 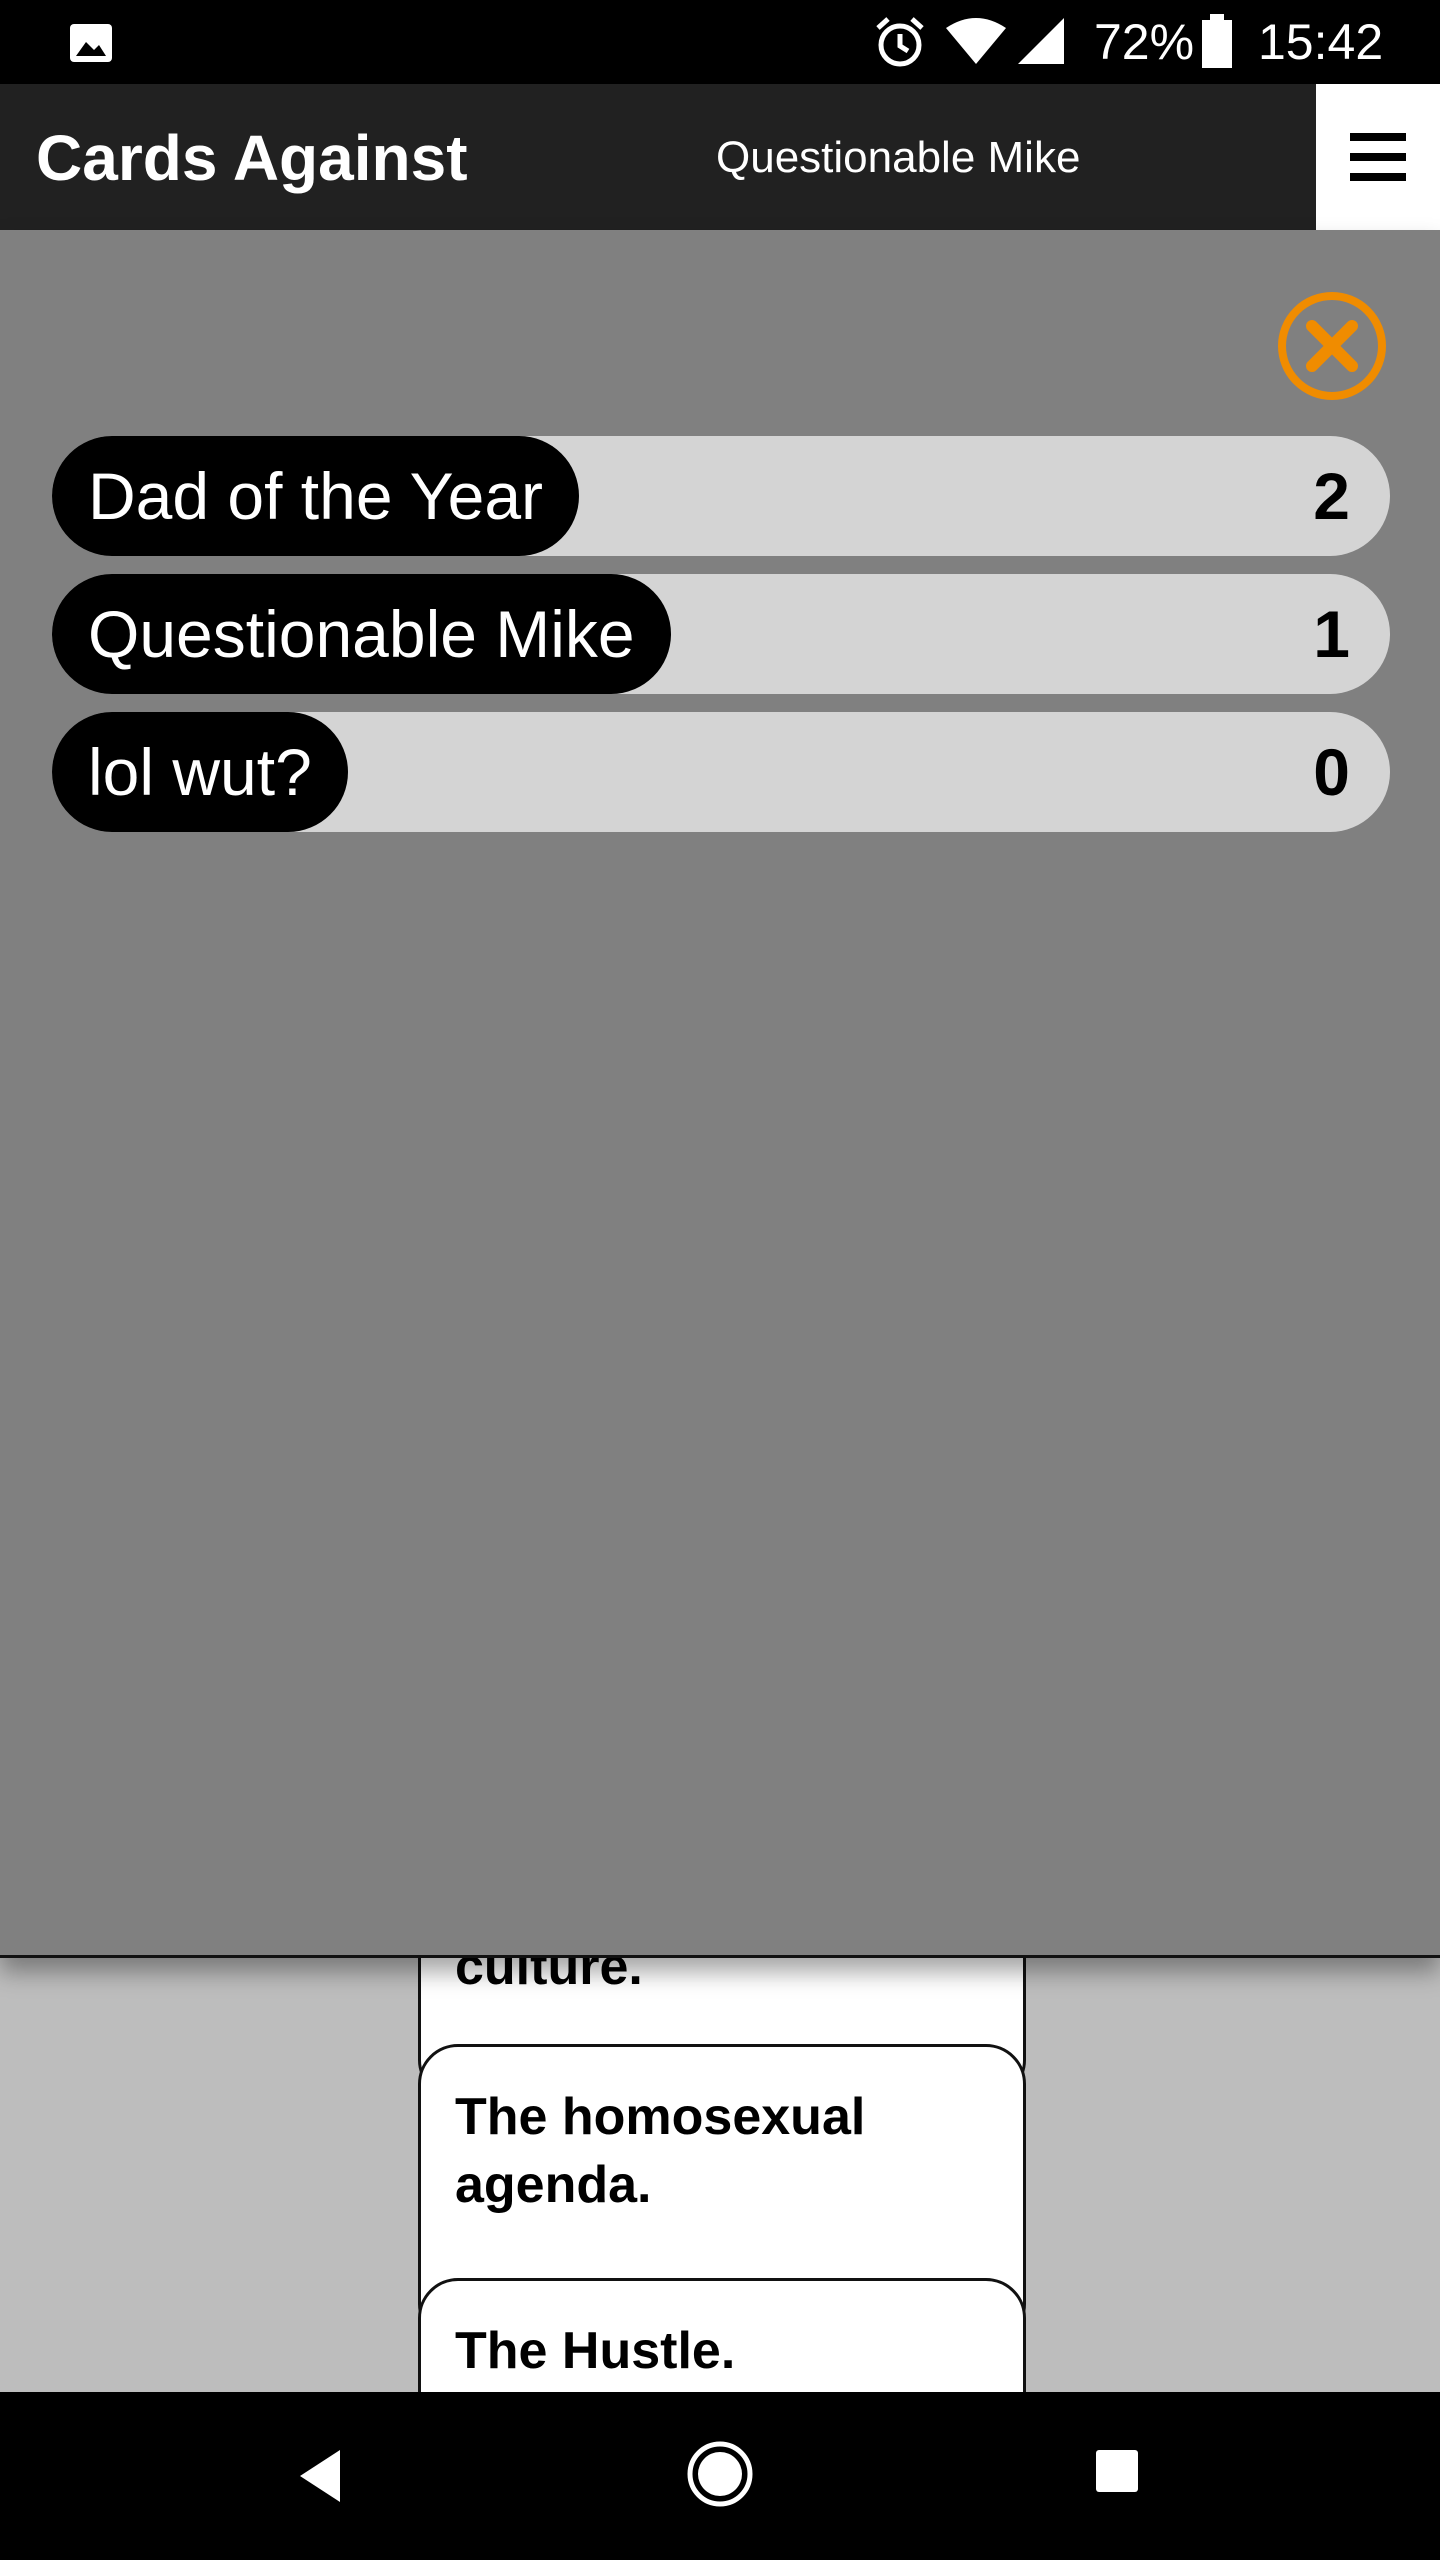 I want to click on clock: 15:42, so click(x=1321, y=42).